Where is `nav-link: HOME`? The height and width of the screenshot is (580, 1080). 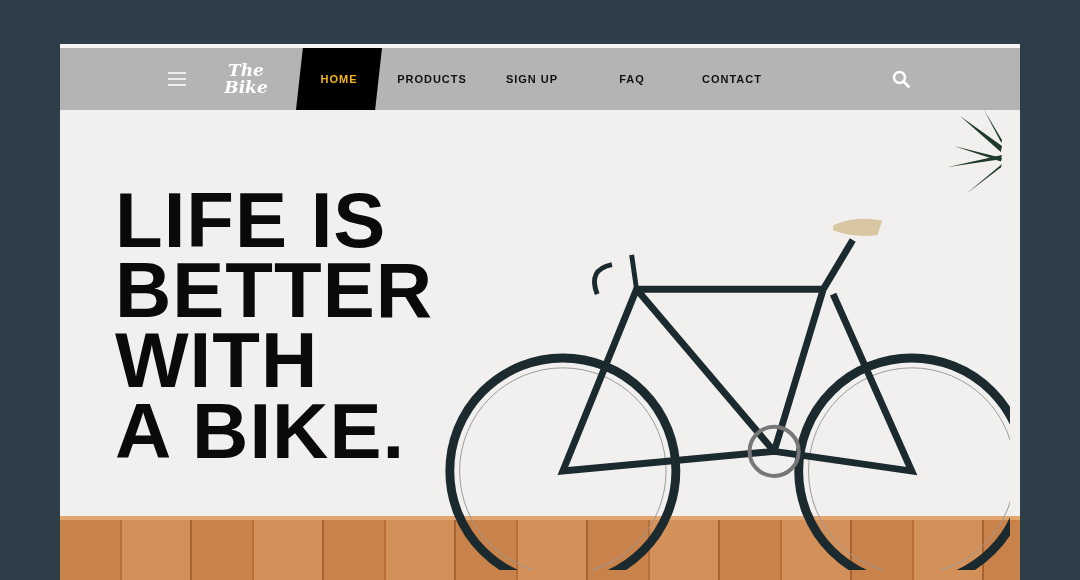 nav-link: HOME is located at coordinates (339, 79).